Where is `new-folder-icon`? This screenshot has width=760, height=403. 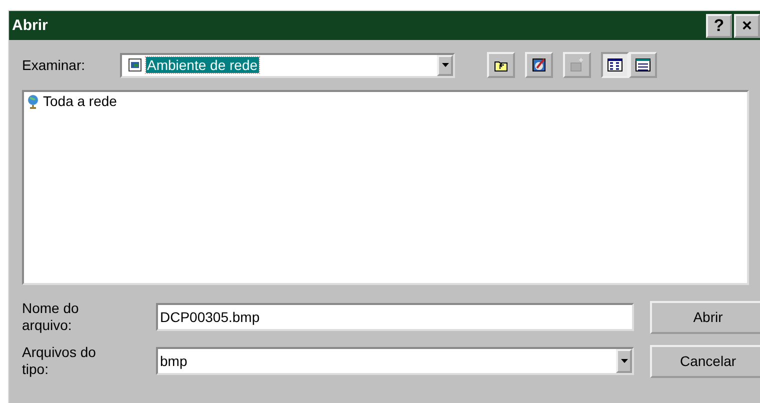 new-folder-icon is located at coordinates (577, 65).